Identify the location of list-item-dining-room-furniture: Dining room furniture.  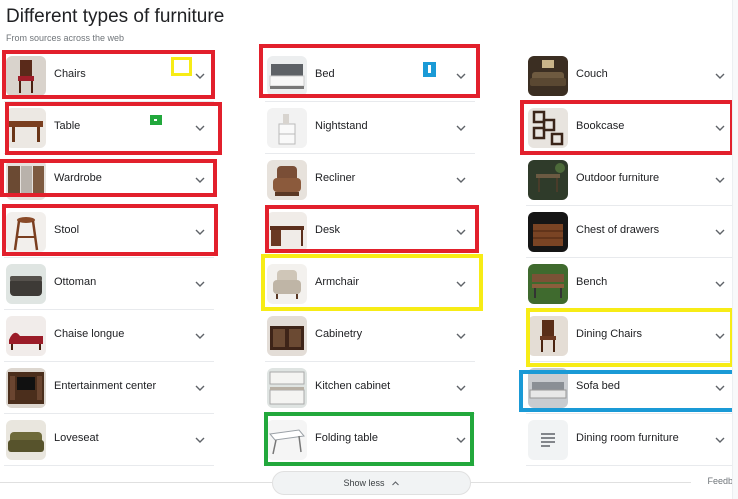
(630, 440).